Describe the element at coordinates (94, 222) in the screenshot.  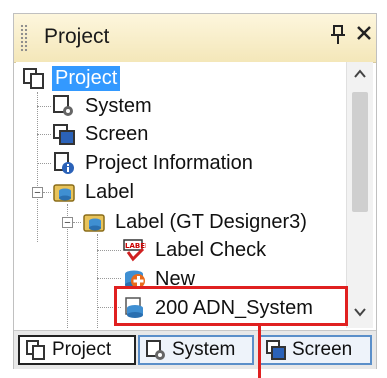
I see `label-db-icon` at that location.